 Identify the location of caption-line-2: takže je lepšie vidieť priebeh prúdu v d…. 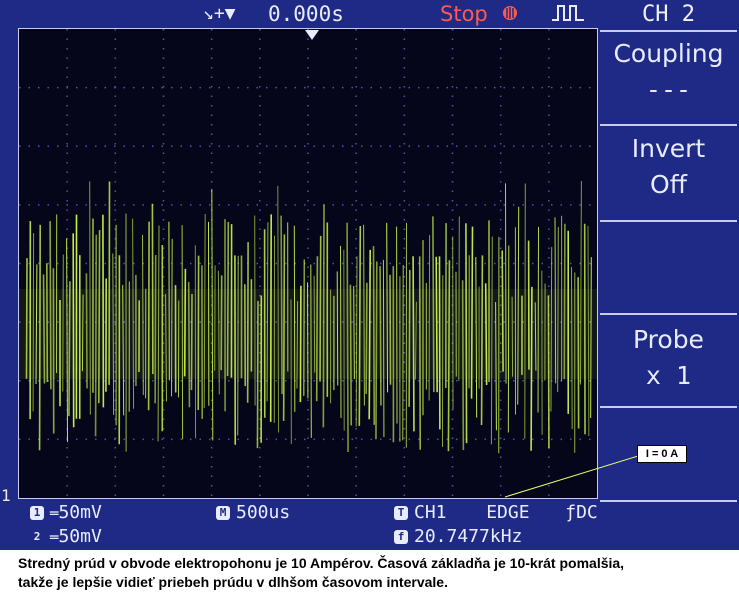
(233, 582).